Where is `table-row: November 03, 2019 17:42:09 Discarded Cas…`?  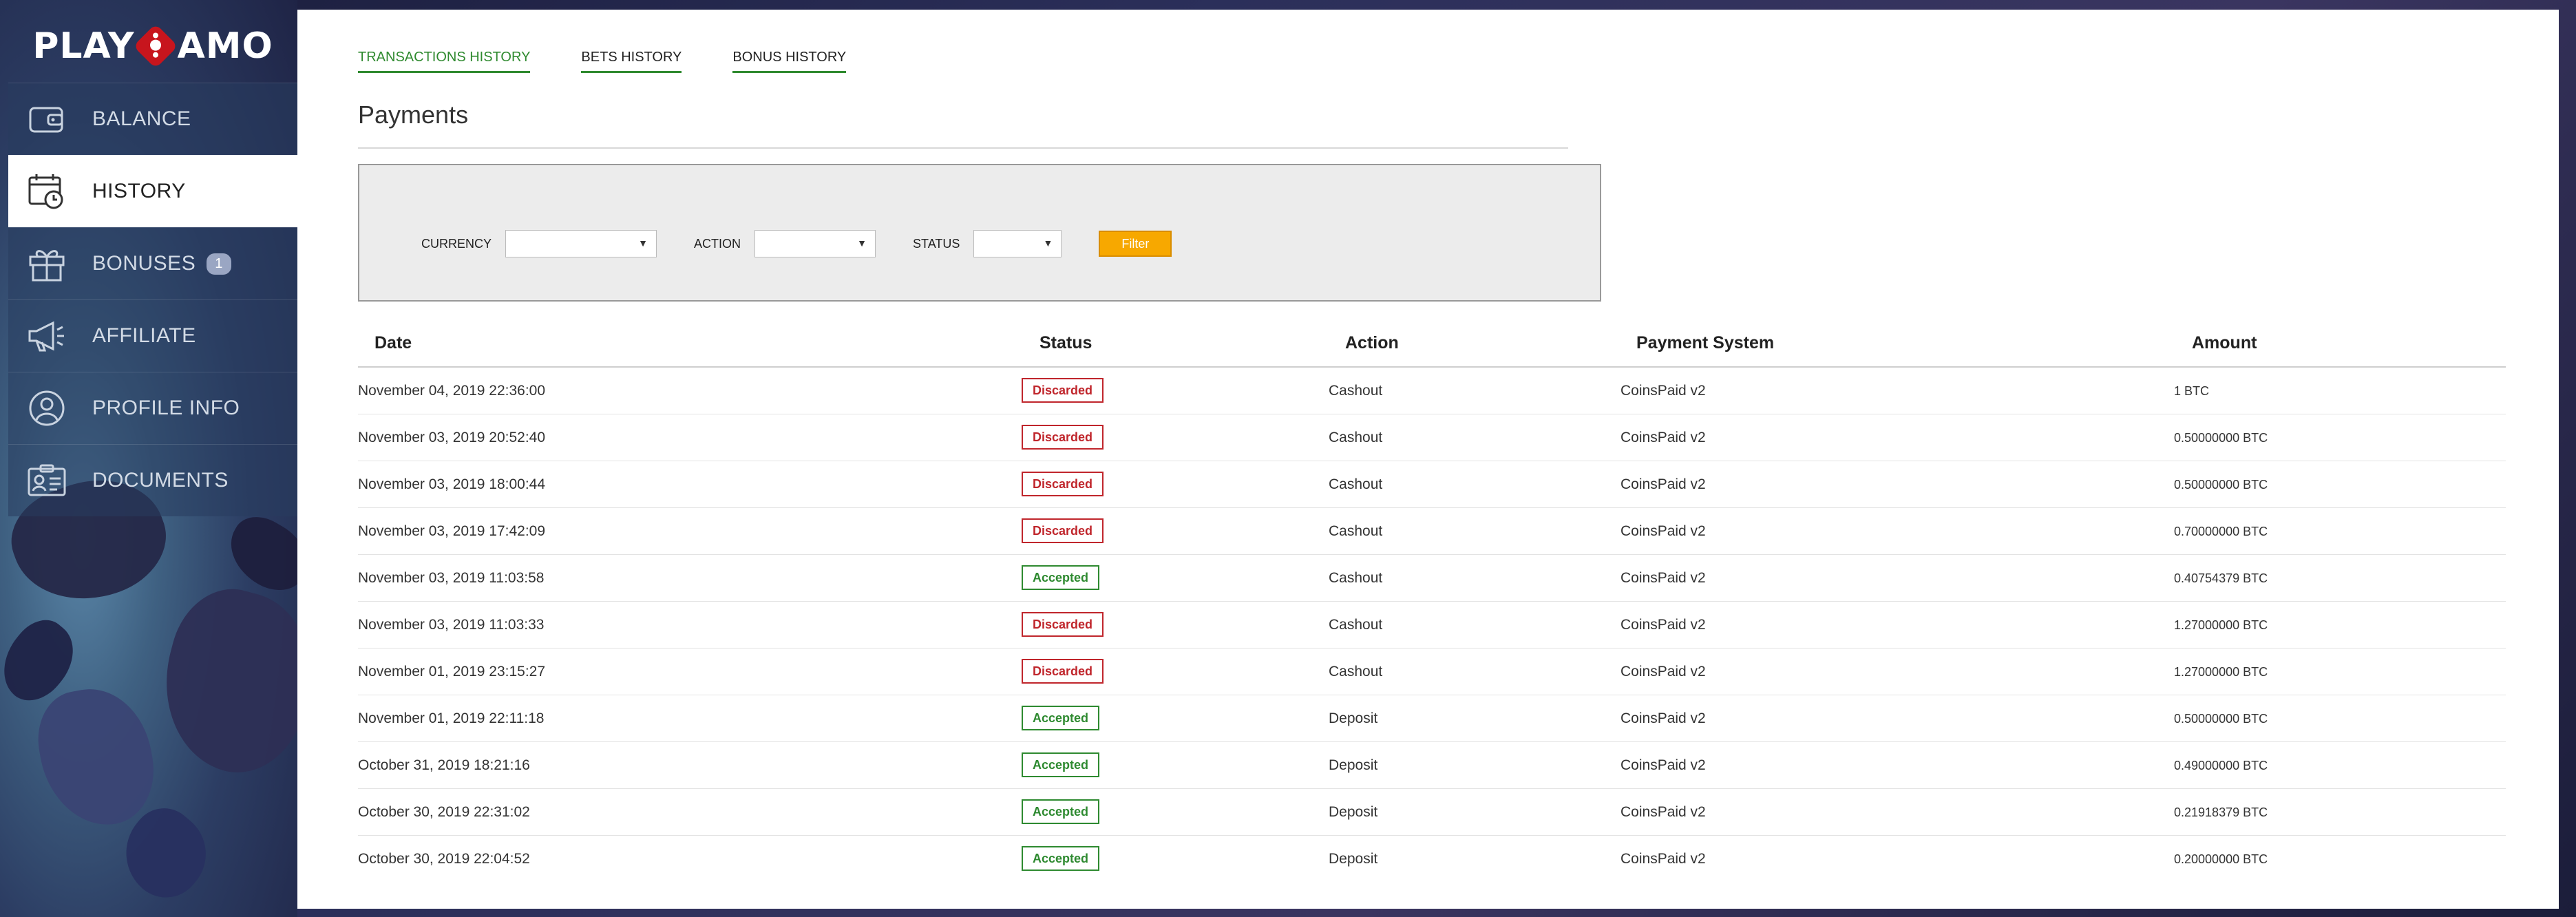 table-row: November 03, 2019 17:42:09 Discarded Cas… is located at coordinates (1432, 531).